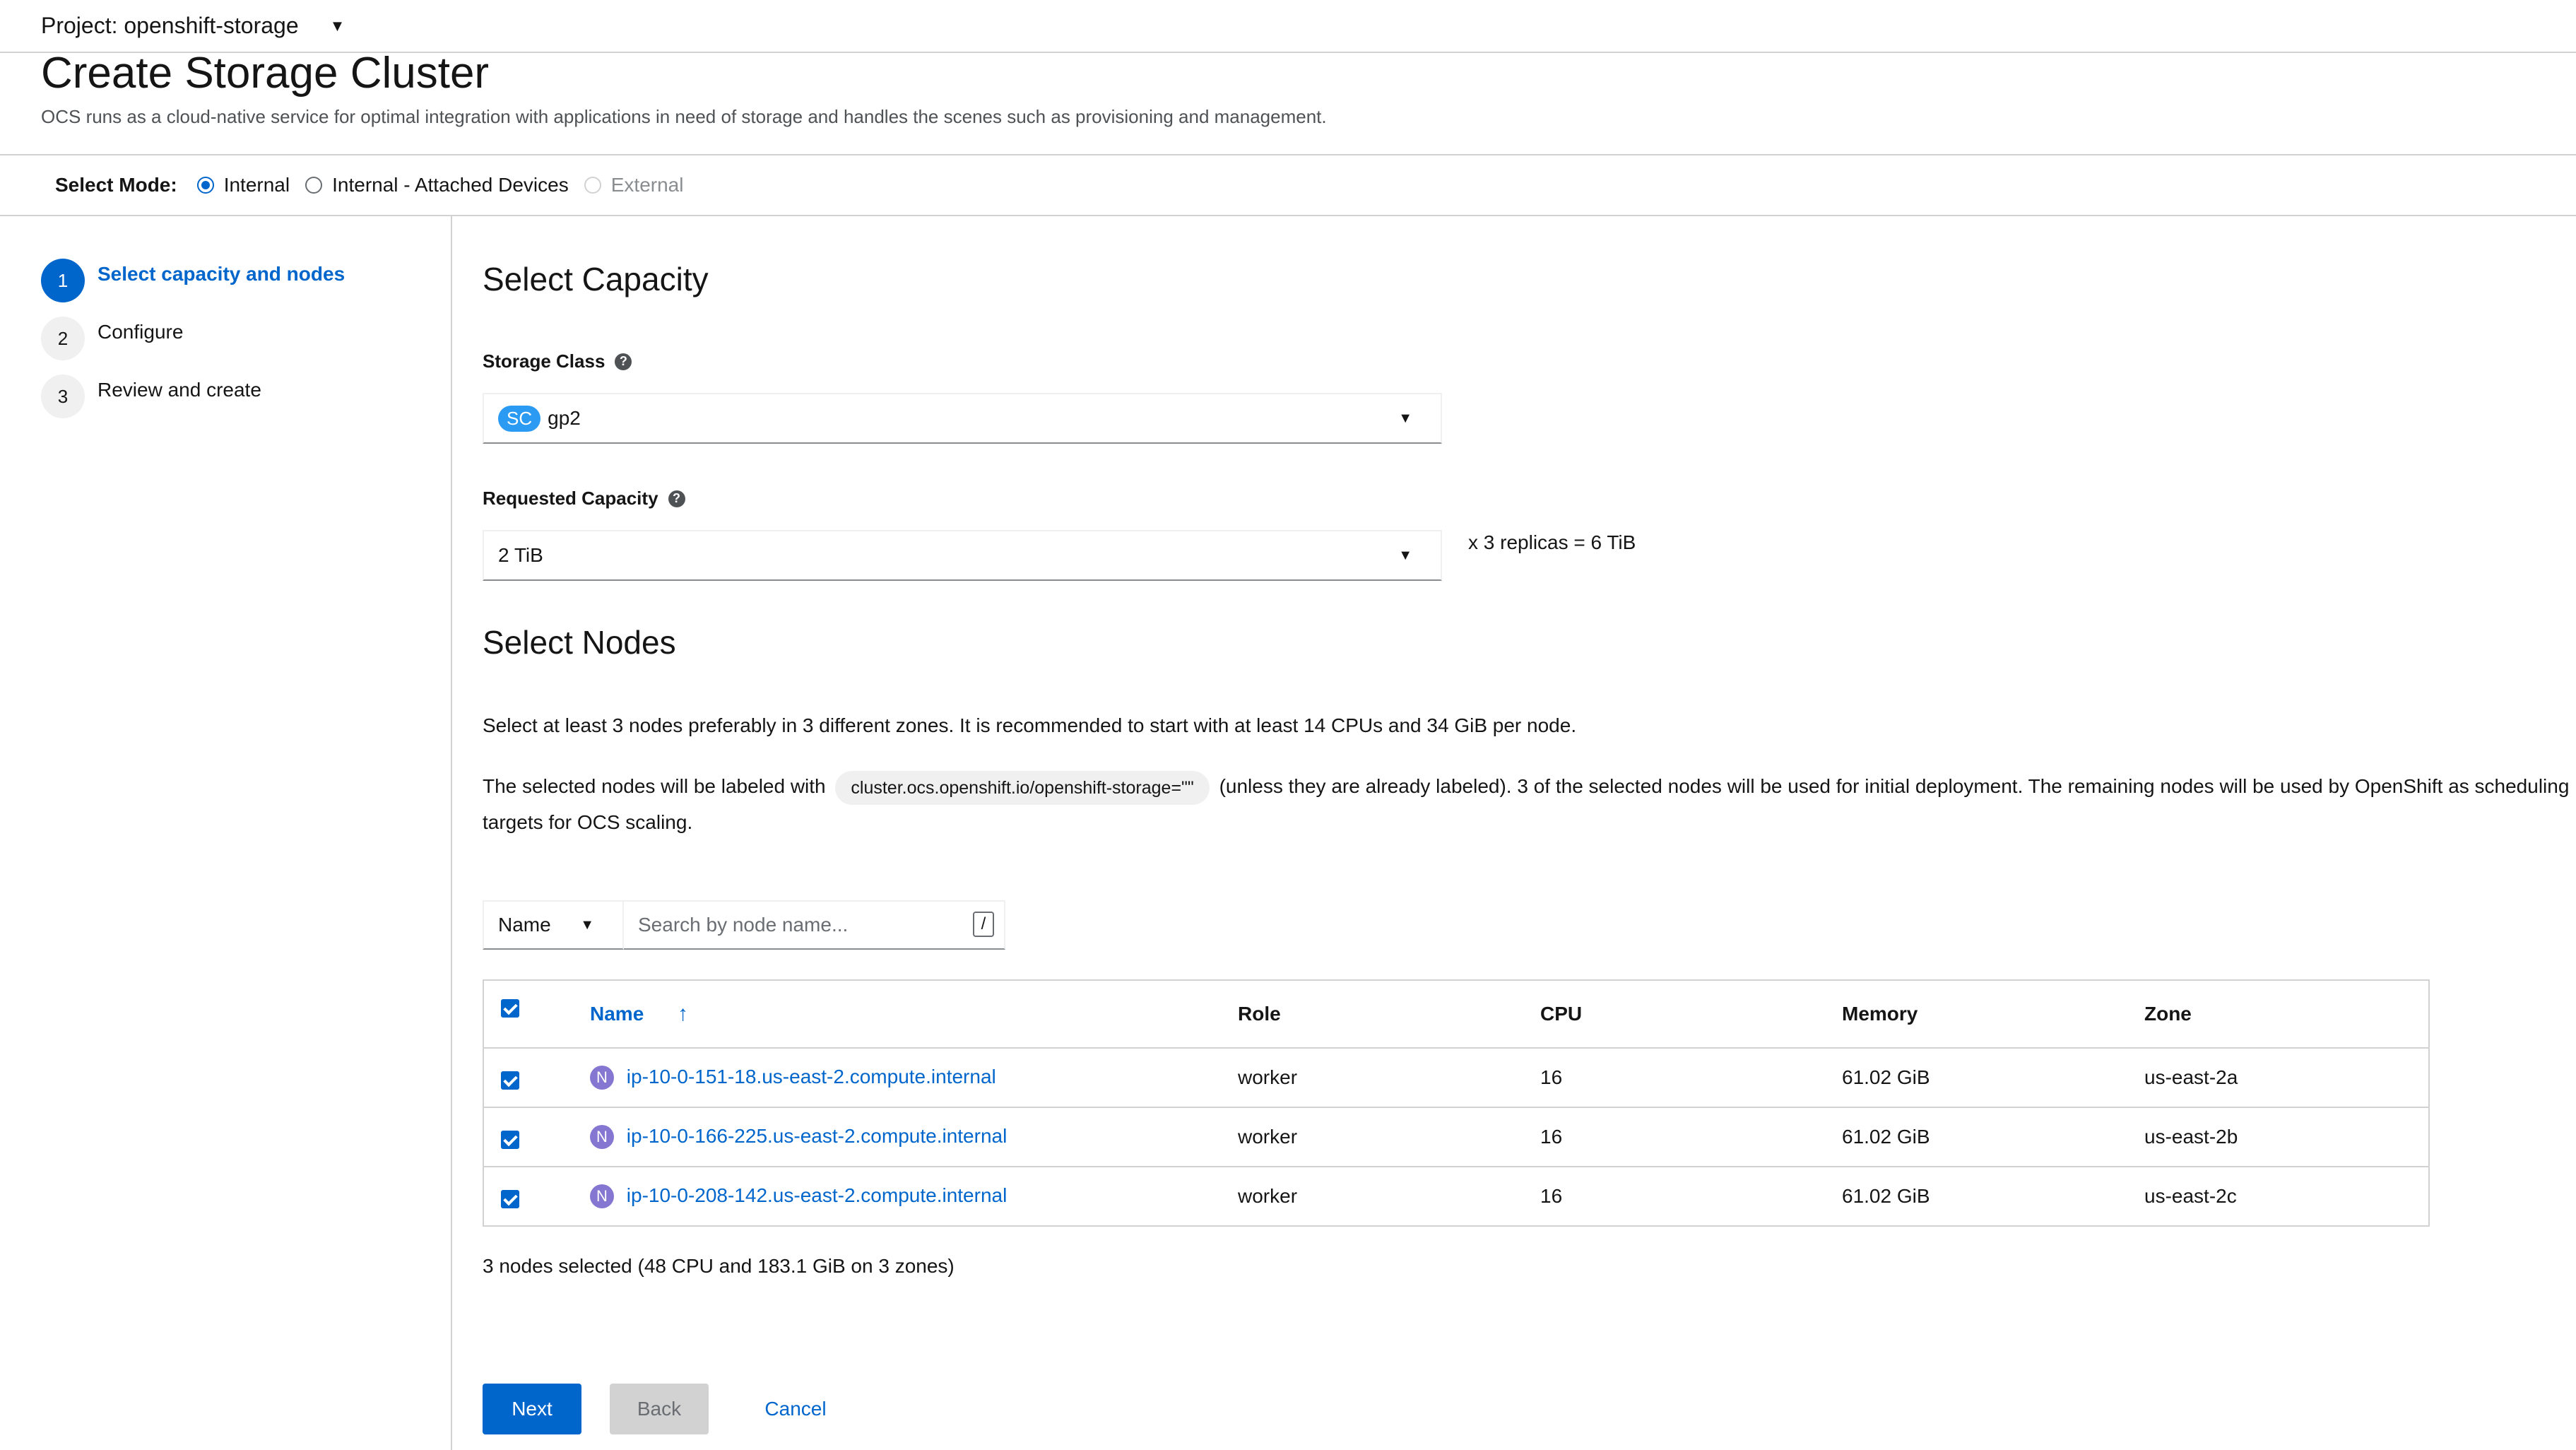 The height and width of the screenshot is (1450, 2576). I want to click on mode-option-internal-attached: Internal - Attached Devices, so click(437, 185).